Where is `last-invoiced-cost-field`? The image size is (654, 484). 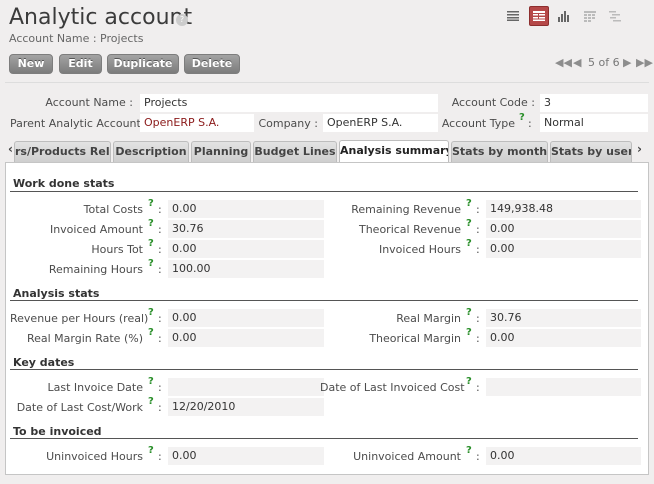 last-invoiced-cost-field is located at coordinates (563, 387).